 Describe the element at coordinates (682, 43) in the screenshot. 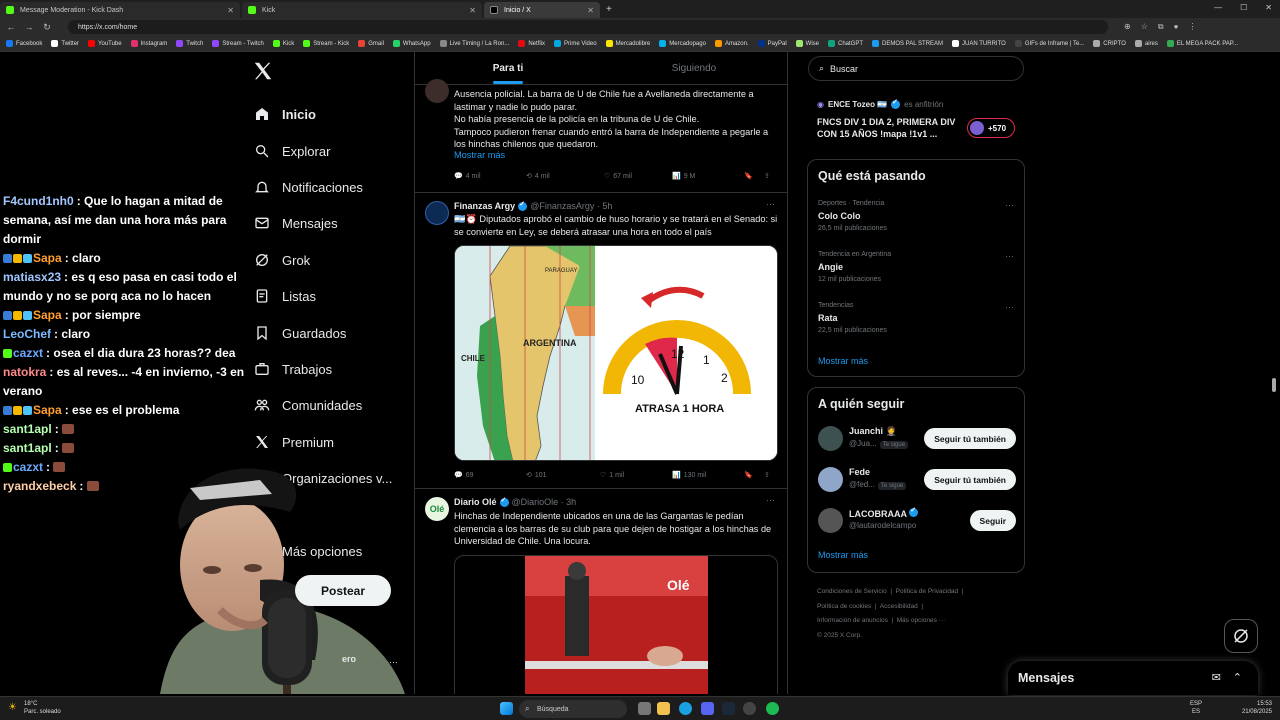

I see `bookmark-item: Mercadopago` at that location.